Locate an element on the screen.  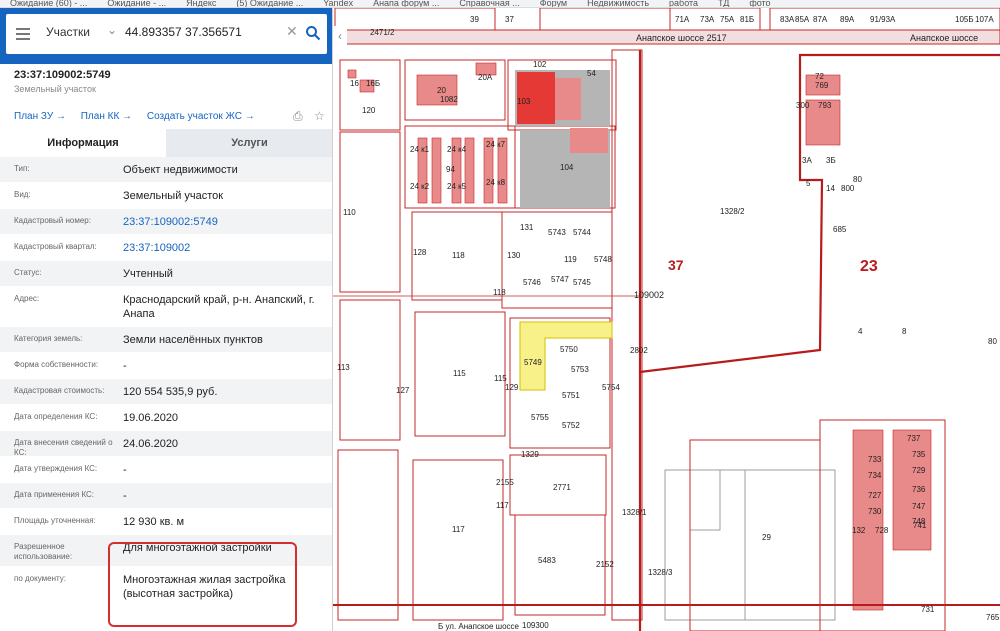
menu-icon is located at coordinates (23, 34).